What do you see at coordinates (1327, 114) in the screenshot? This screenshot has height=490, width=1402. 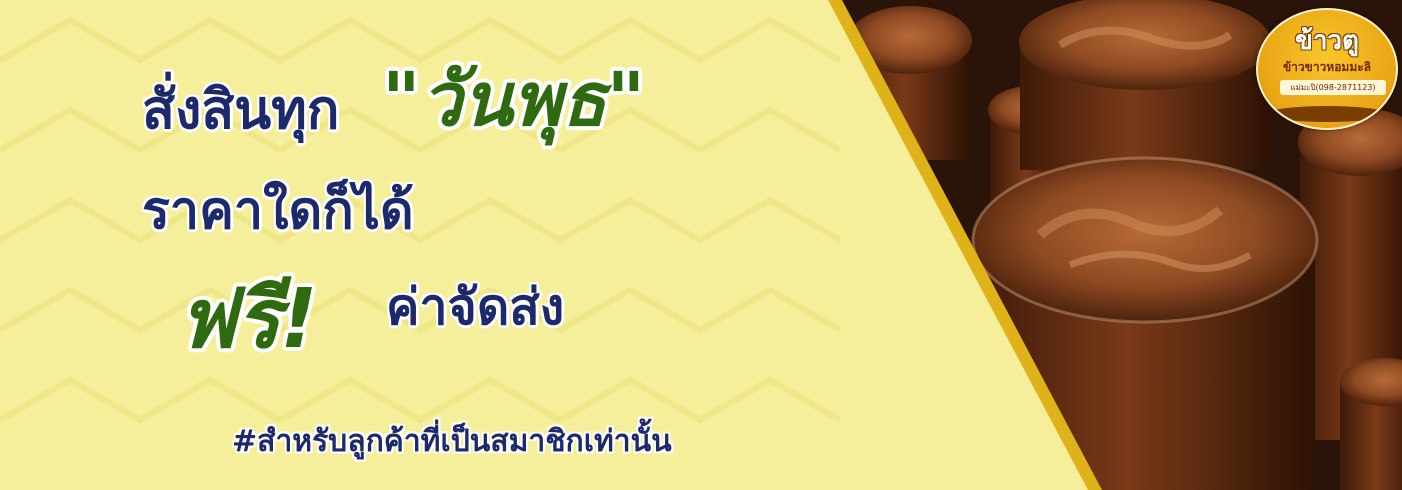 I see `logo-ribbon` at bounding box center [1327, 114].